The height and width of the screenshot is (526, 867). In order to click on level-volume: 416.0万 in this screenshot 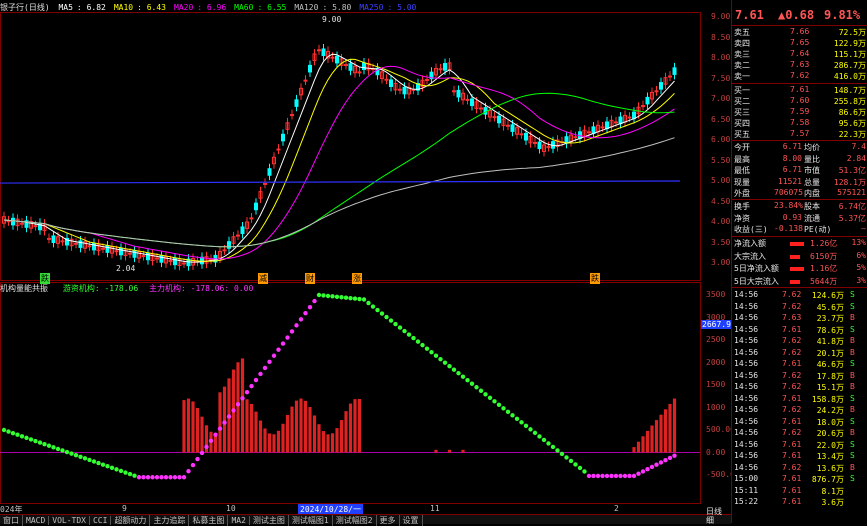, I will do `click(849, 76)`.